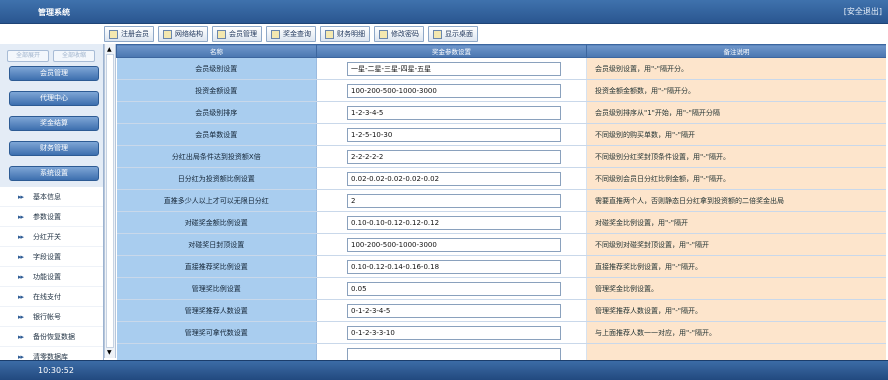 The image size is (888, 380). What do you see at coordinates (129, 34) in the screenshot?
I see `register-member-button: 注册会员` at bounding box center [129, 34].